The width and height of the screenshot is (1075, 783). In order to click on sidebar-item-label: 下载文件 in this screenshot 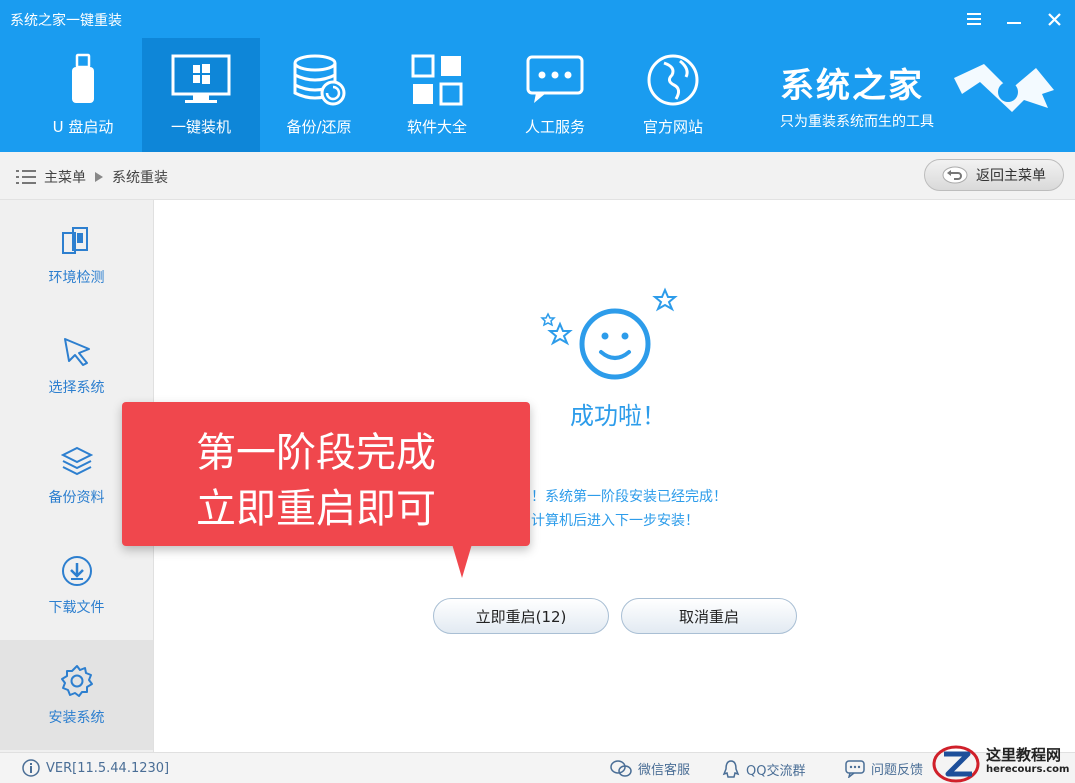, I will do `click(76, 608)`.